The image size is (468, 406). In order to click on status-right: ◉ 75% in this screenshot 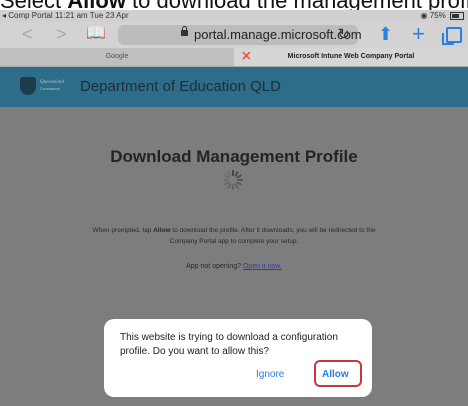, I will do `click(442, 15)`.